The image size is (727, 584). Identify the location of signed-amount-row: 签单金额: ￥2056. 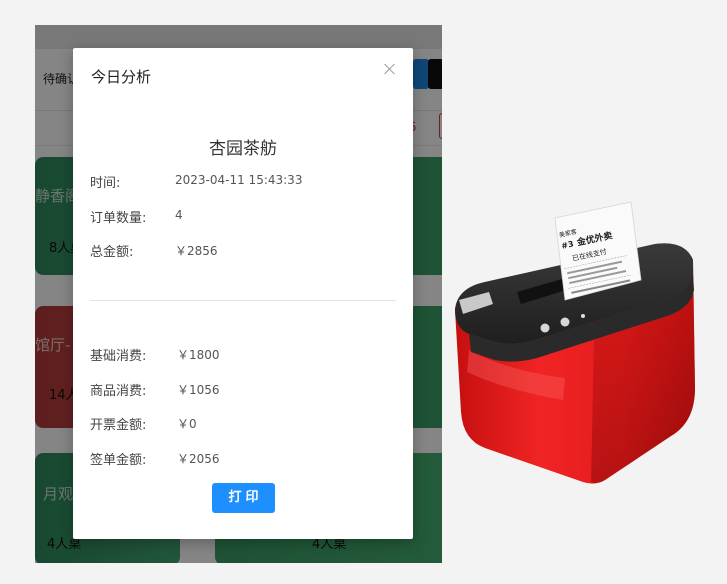
(240, 458).